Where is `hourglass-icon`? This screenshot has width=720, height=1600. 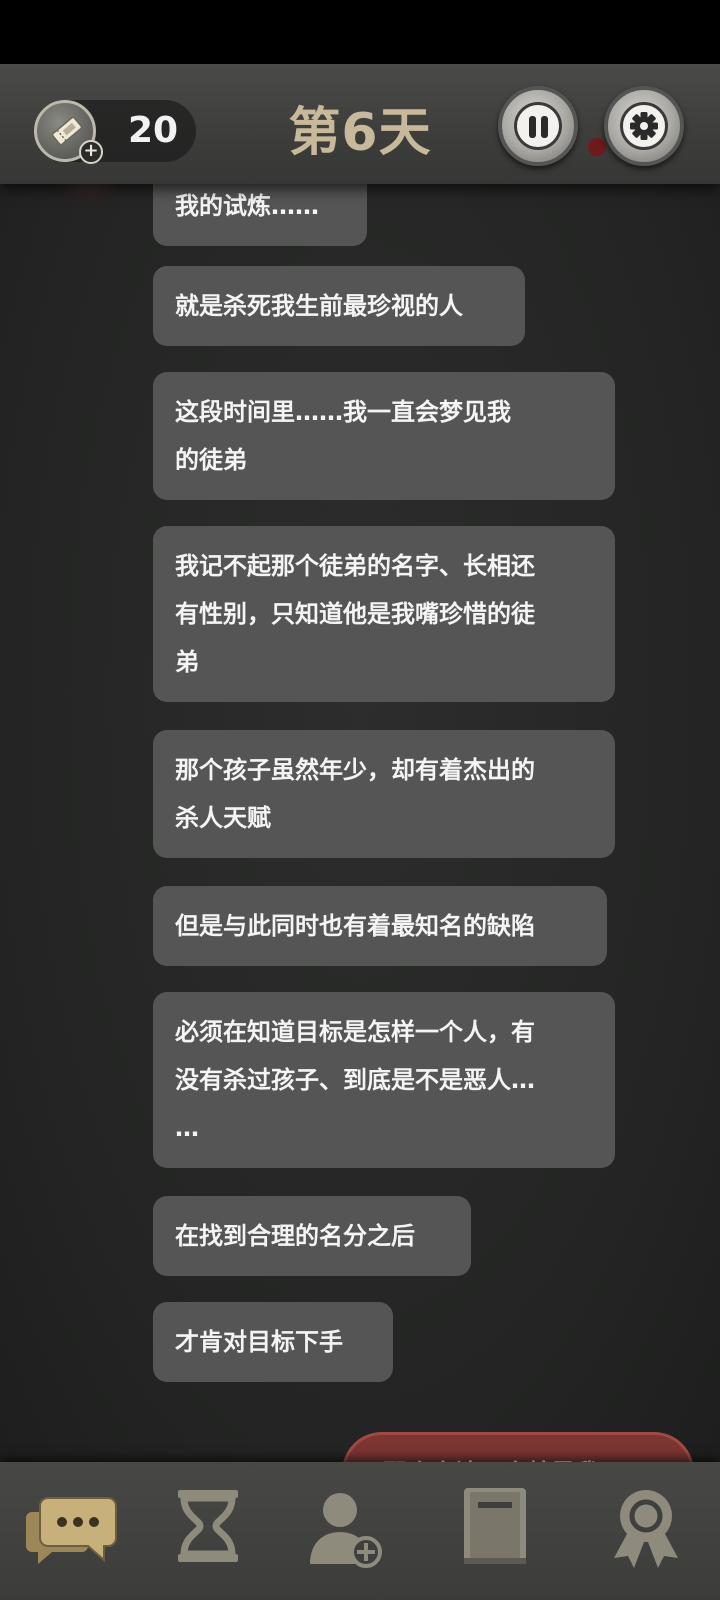
hourglass-icon is located at coordinates (208, 1526).